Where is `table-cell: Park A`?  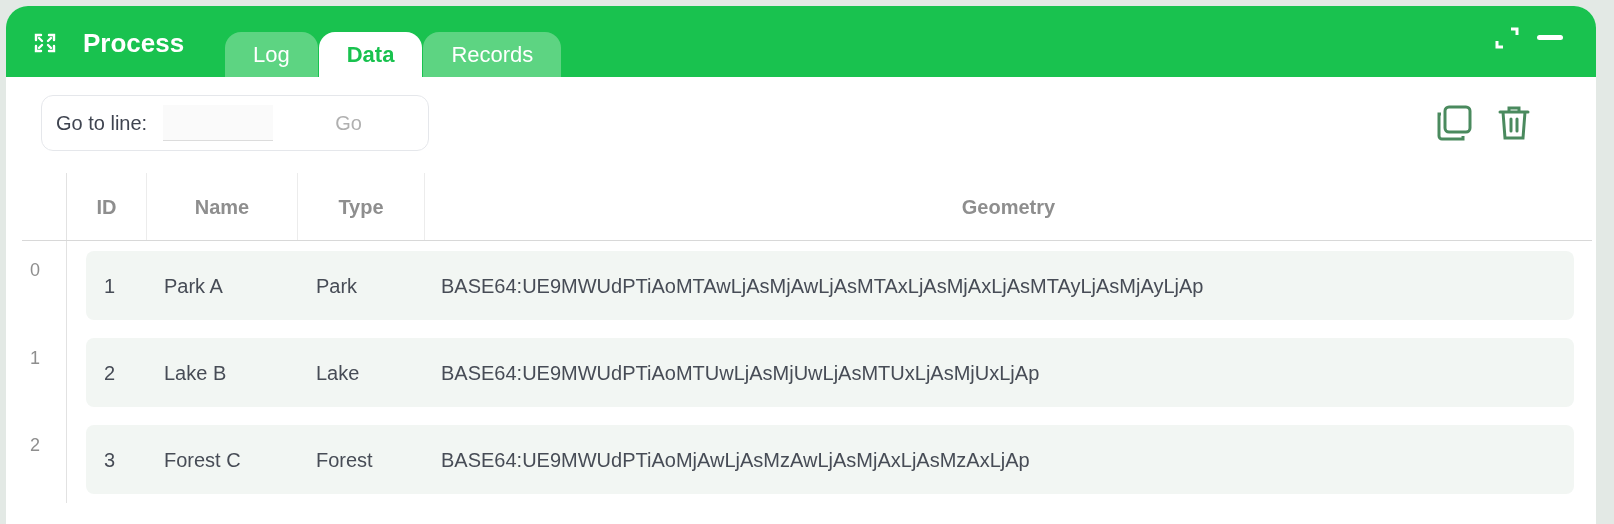 table-cell: Park A is located at coordinates (193, 285).